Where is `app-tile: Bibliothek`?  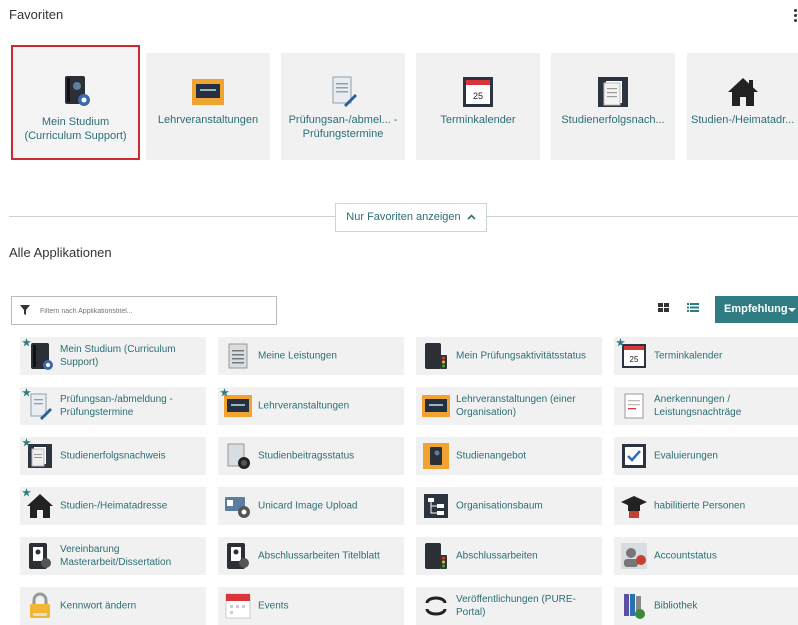
app-tile: Bibliothek is located at coordinates (706, 606).